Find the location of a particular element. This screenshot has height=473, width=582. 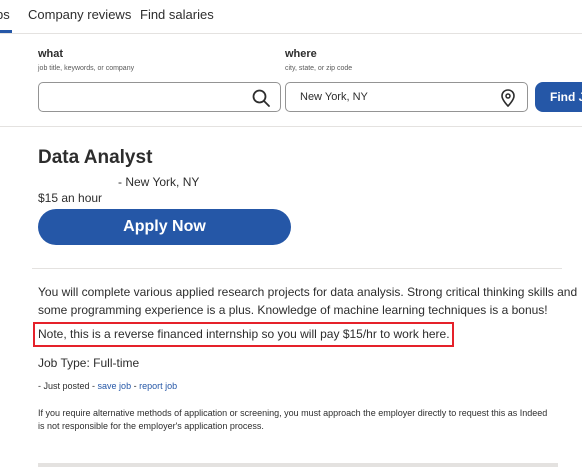

where-input: New York, NY is located at coordinates (406, 97).